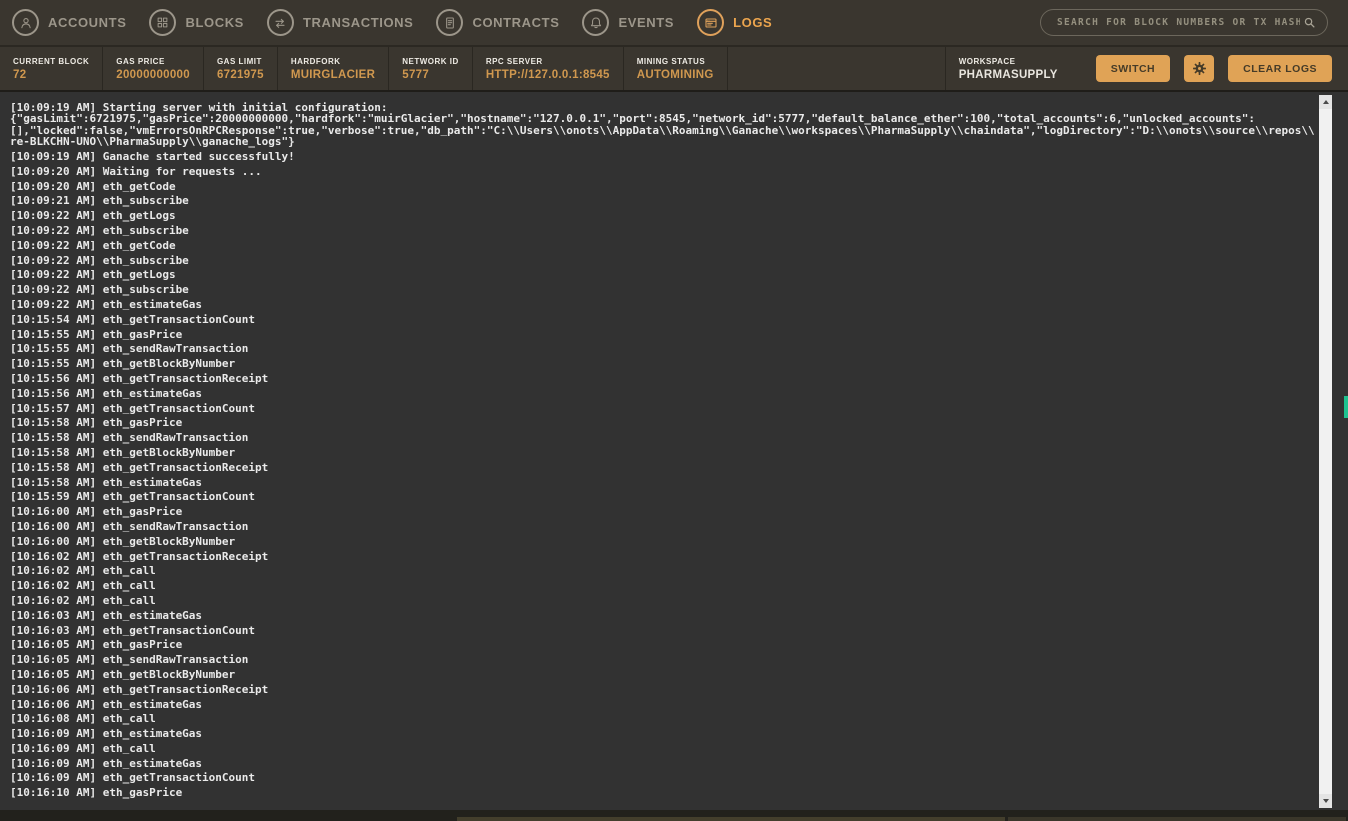  What do you see at coordinates (753, 22) in the screenshot?
I see `tab-logs-label: LOGS` at bounding box center [753, 22].